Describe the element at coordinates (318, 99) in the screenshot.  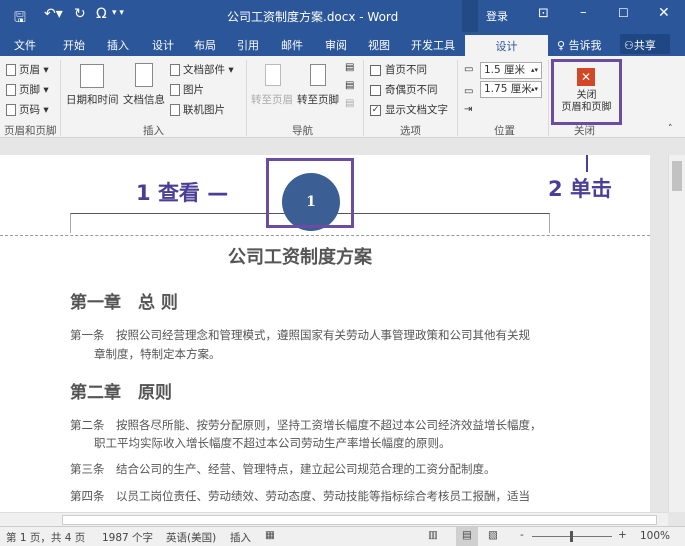
I see `goto-footer-button: 转至页脚` at that location.